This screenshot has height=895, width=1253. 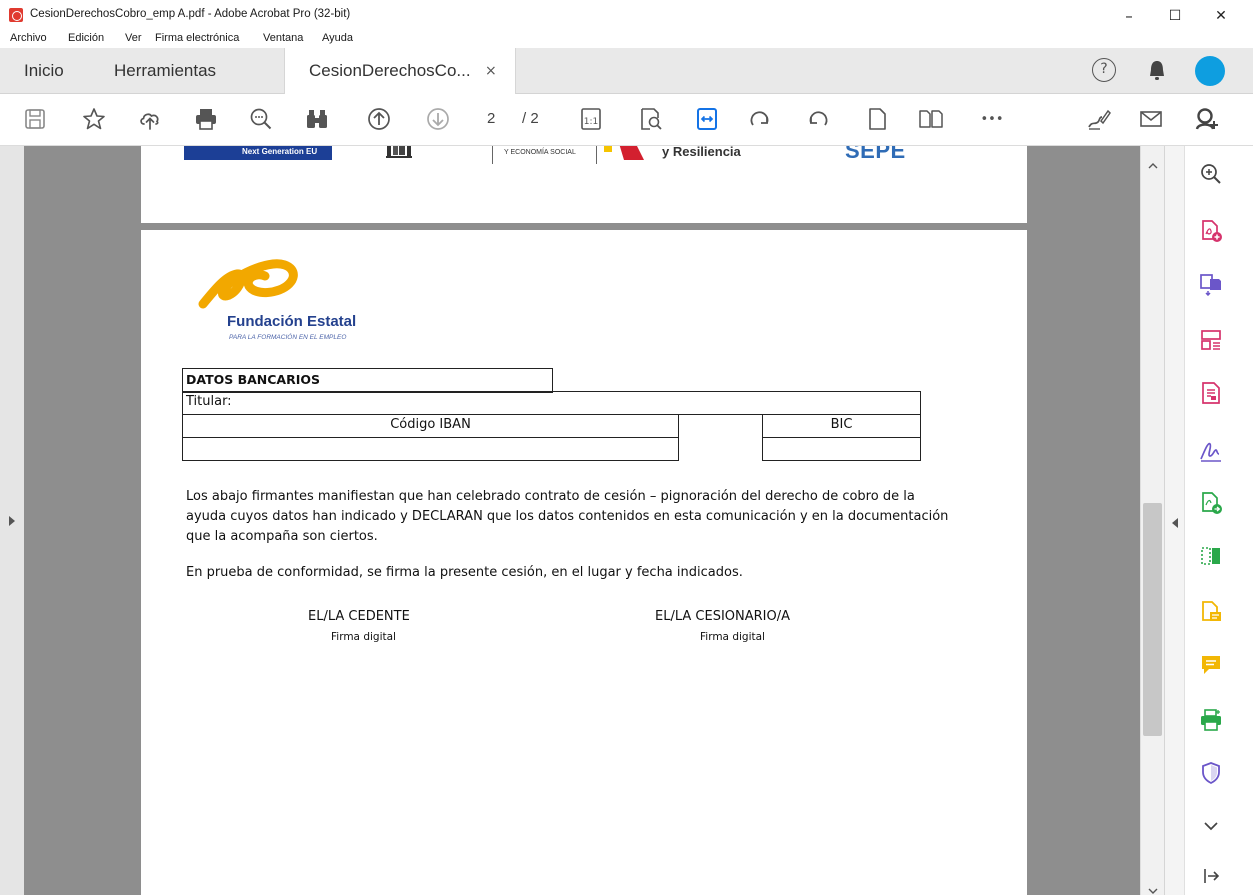 I want to click on sepe-logo-text: SEPE, so click(x=875, y=154).